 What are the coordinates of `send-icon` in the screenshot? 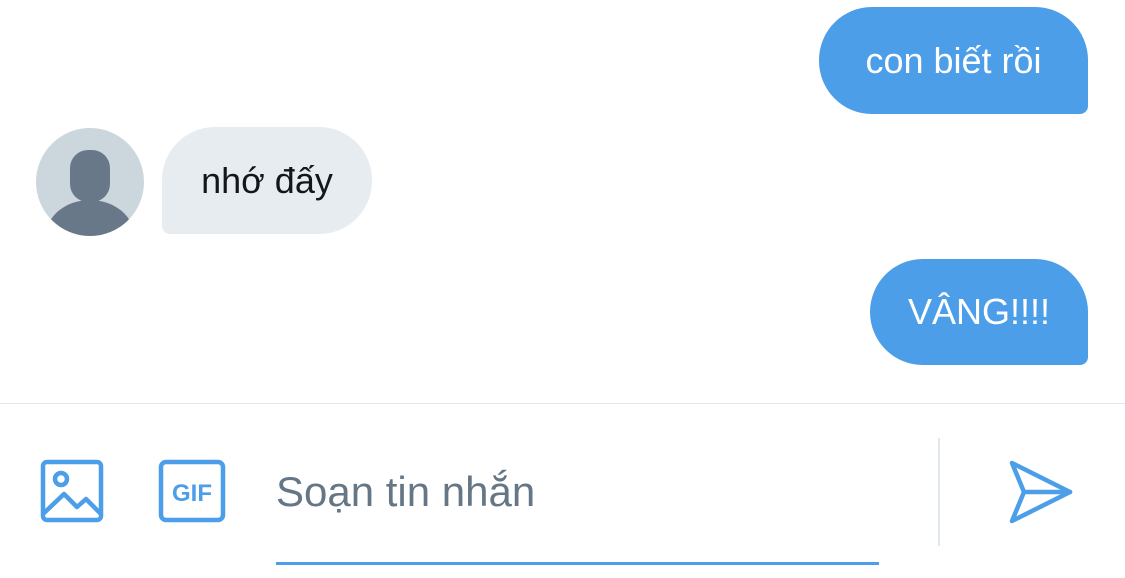 It's located at (1041, 492).